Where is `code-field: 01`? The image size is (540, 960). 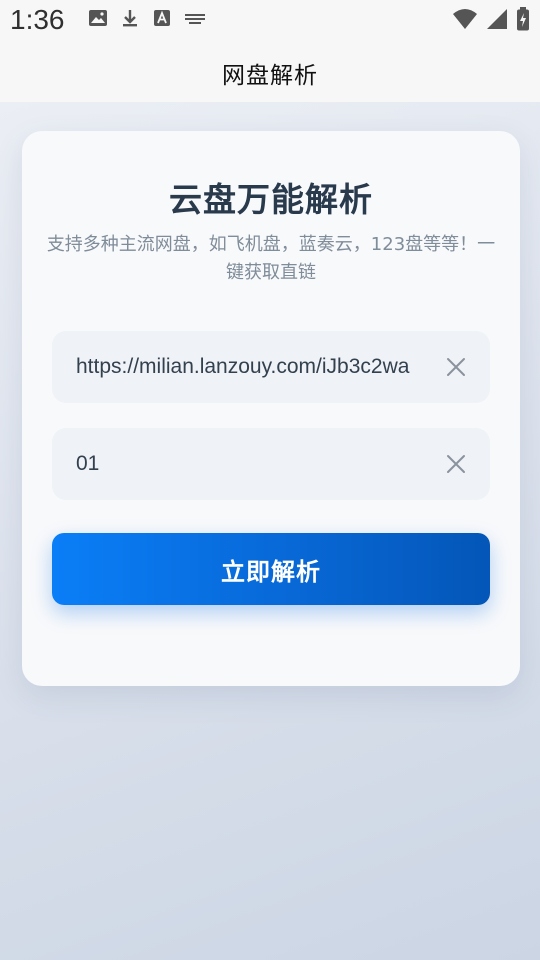
code-field: 01 is located at coordinates (271, 464).